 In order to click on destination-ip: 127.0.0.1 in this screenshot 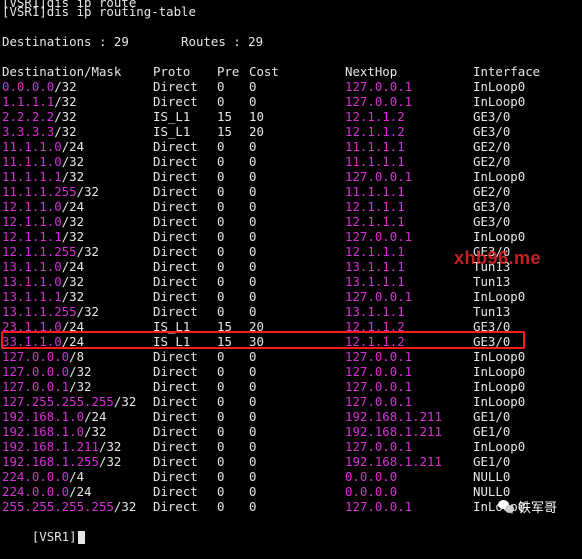, I will do `click(36, 386)`.